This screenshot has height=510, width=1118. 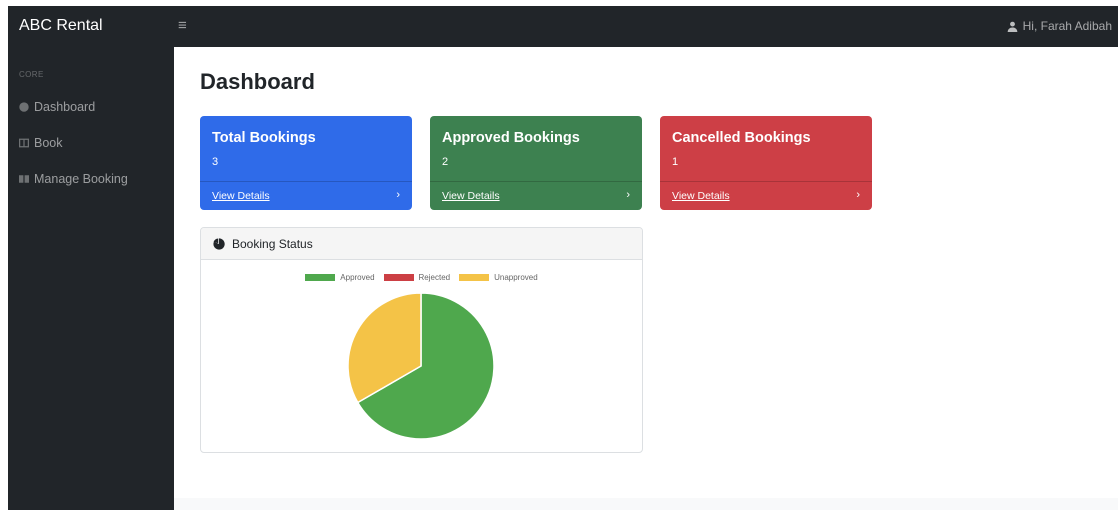 I want to click on legend-item-unapproved: Unapproved, so click(x=498, y=277).